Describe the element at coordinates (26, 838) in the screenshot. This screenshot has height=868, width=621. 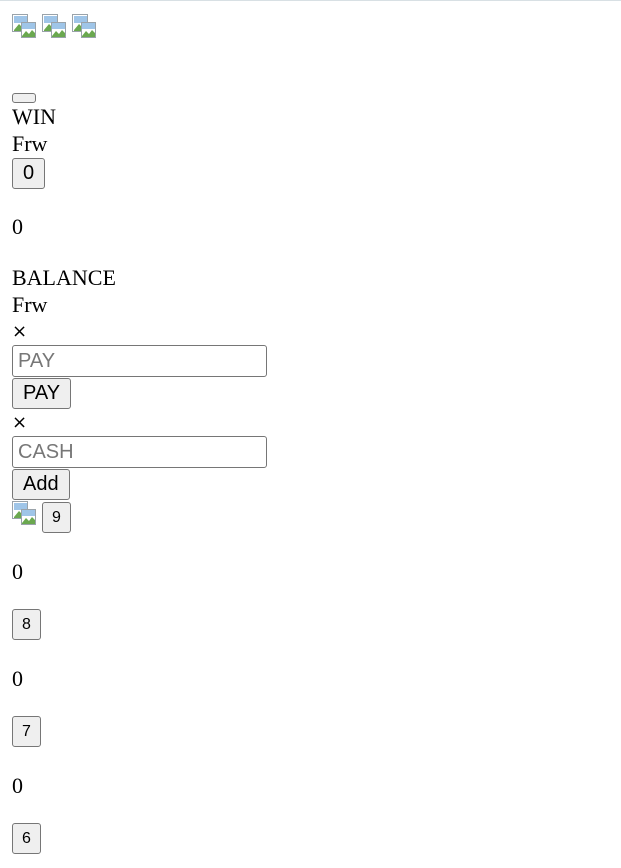
I see `number-button-6: 6` at that location.